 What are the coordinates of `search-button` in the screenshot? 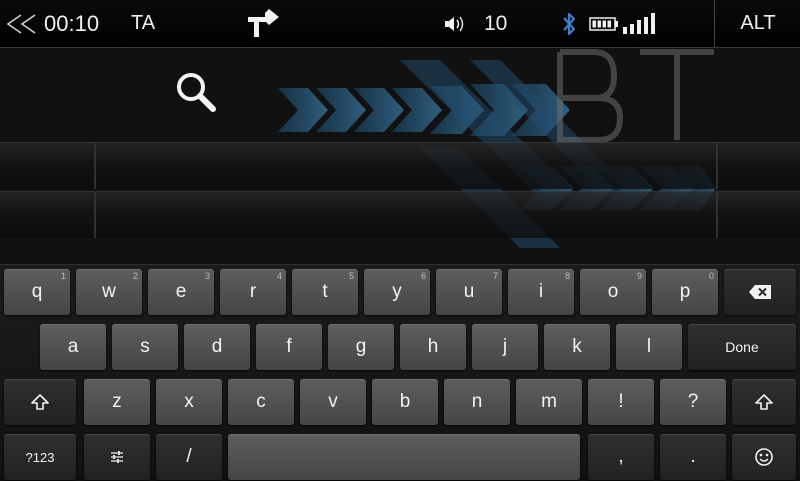 It's located at (196, 92).